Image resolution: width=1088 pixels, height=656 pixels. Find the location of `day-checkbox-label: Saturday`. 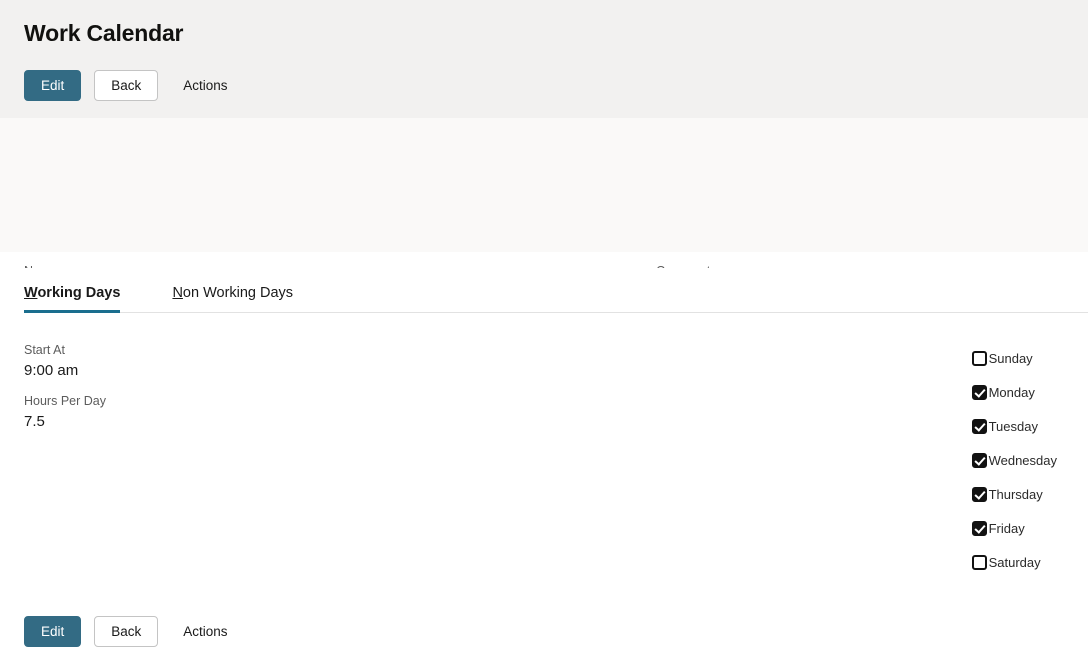

day-checkbox-label: Saturday is located at coordinates (1014, 562).